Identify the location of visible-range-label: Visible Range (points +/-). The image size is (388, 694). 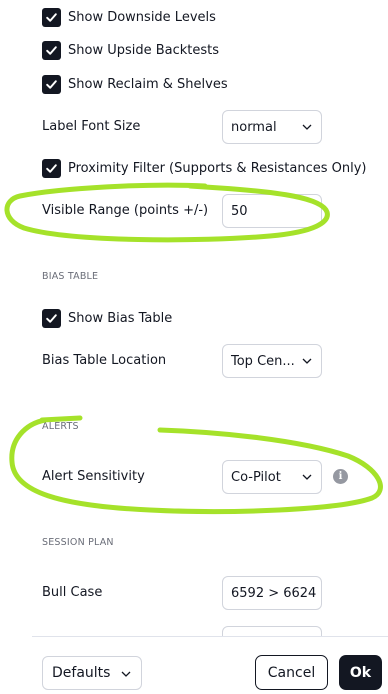
(125, 210).